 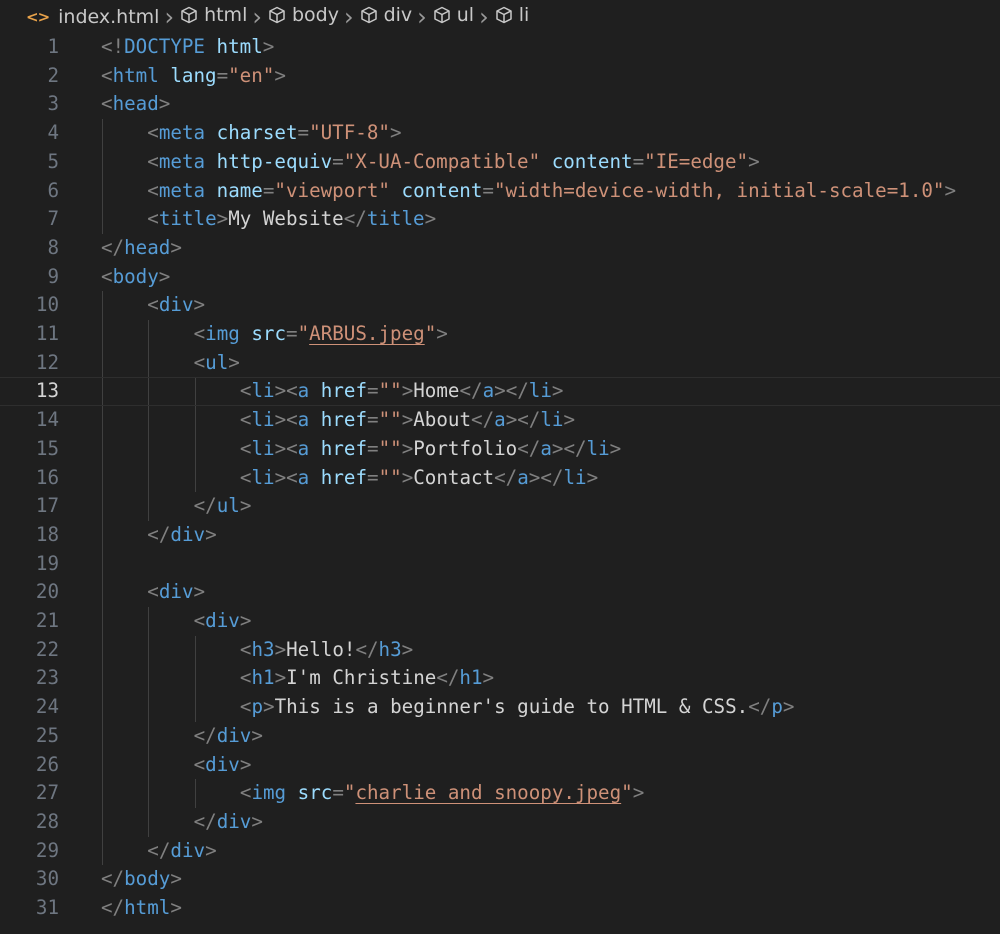 I want to click on breadcrumb-item-html: html, so click(x=213, y=15).